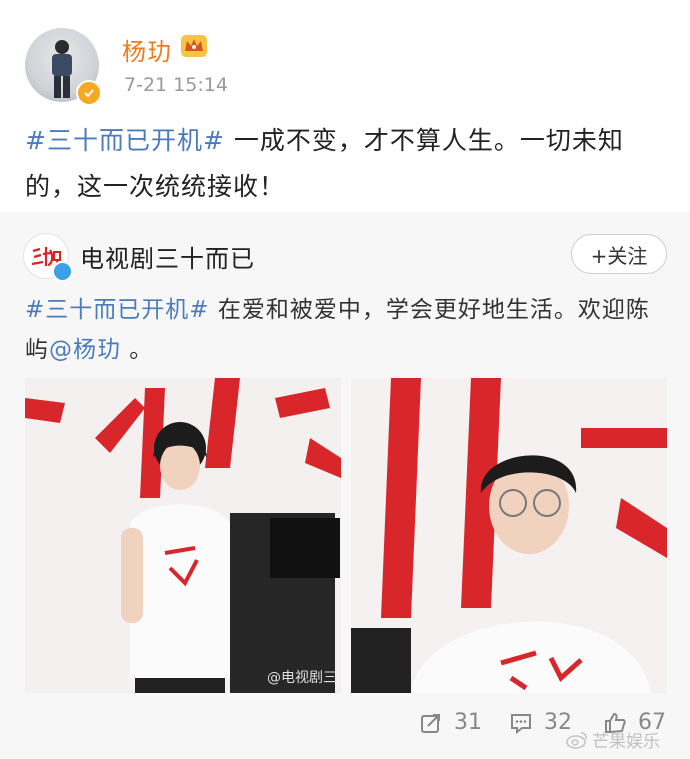 The image size is (690, 759). Describe the element at coordinates (626, 742) in the screenshot. I see `corner-watermark-text: 芒果娱乐` at that location.